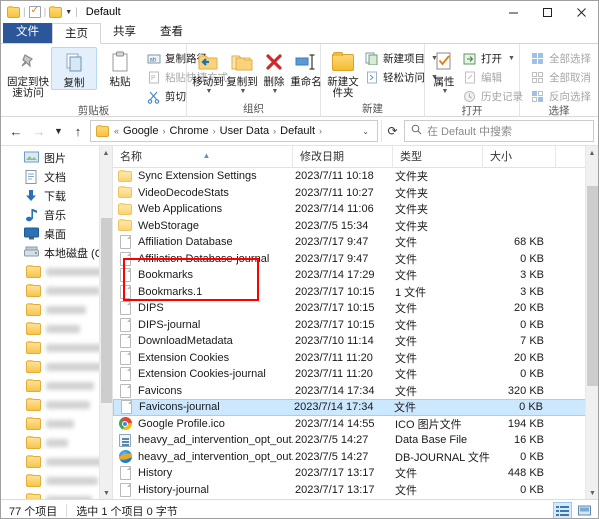 The width and height of the screenshot is (599, 519). Describe the element at coordinates (203, 176) in the screenshot. I see `file-name-cell: Sync Extension Settings` at that location.